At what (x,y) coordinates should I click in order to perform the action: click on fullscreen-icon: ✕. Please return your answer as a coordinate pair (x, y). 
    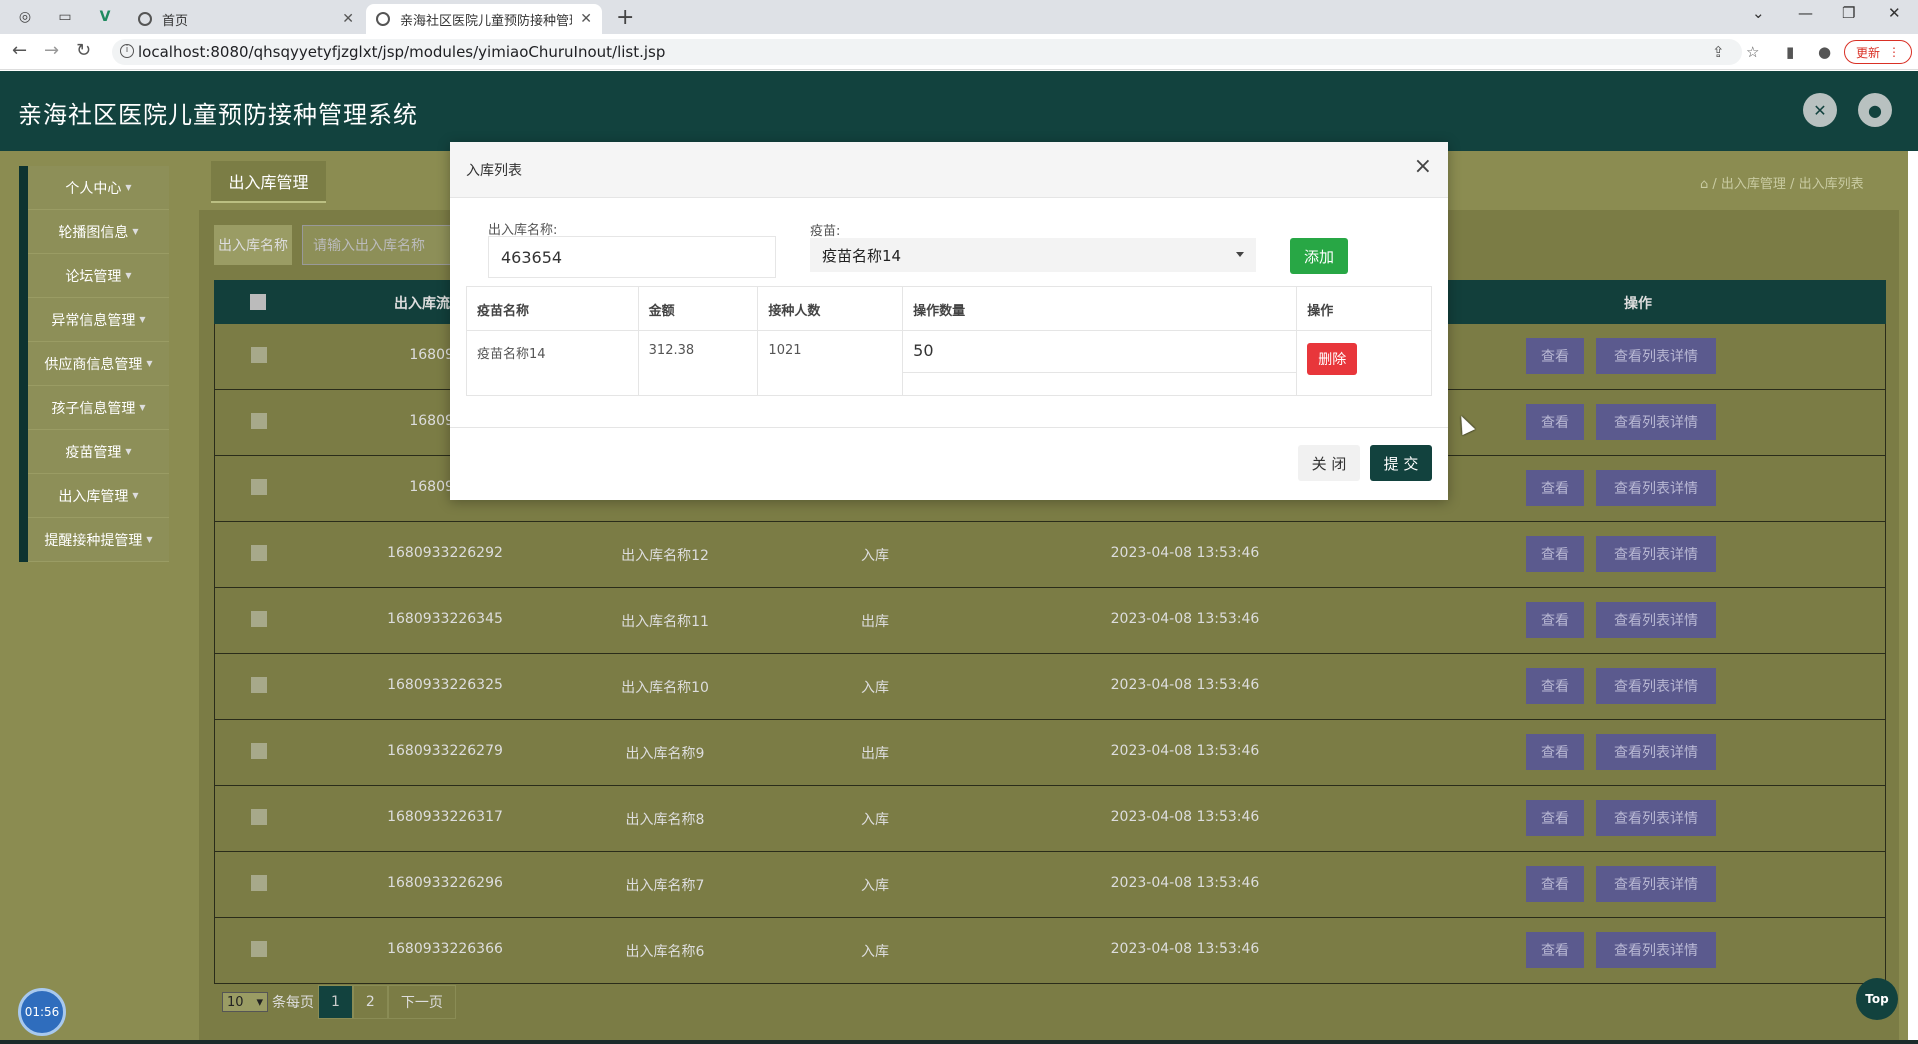
    Looking at the image, I should click on (1820, 110).